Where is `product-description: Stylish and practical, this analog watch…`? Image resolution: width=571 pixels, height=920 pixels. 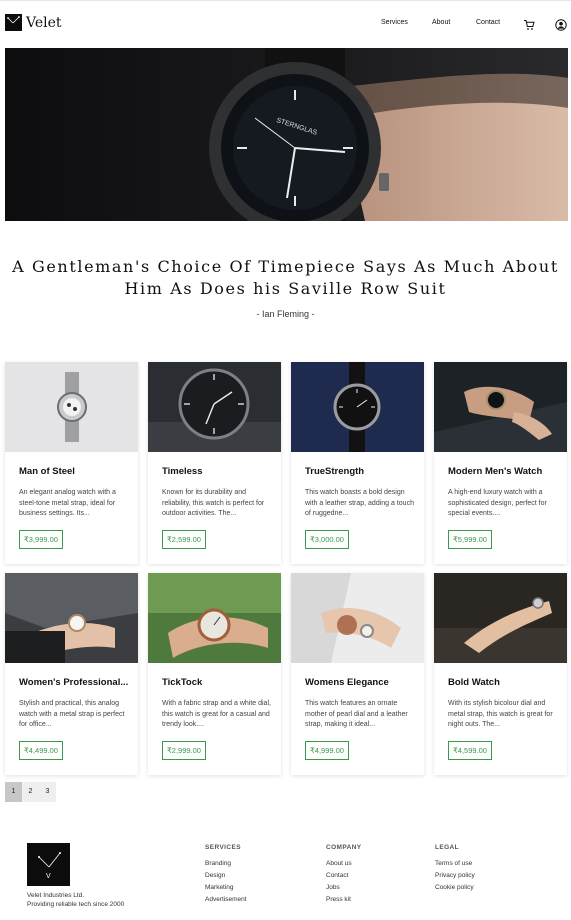 product-description: Stylish and practical, this analog watch… is located at coordinates (72, 714).